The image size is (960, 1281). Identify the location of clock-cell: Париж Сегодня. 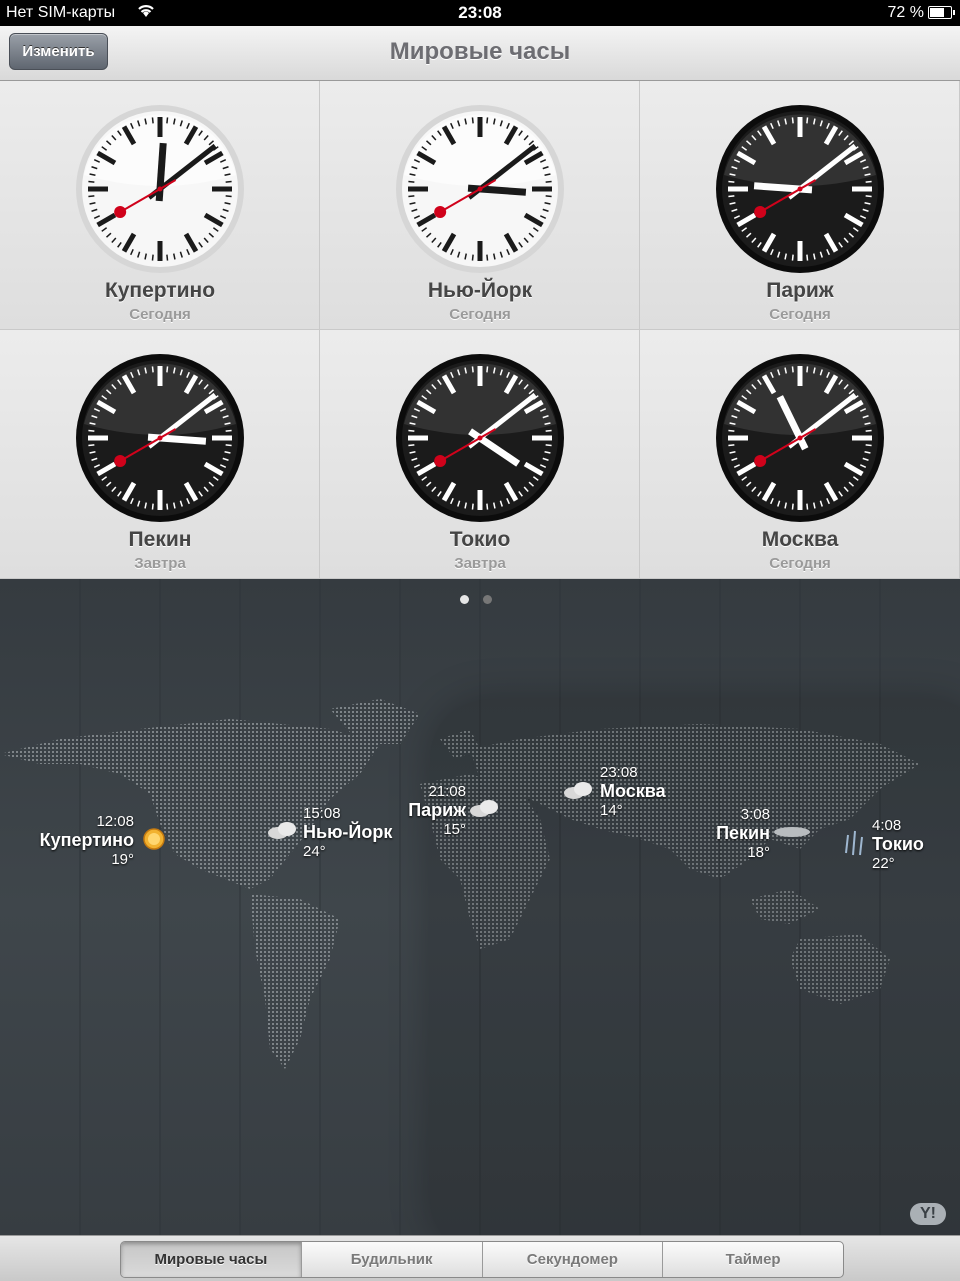
(800, 205).